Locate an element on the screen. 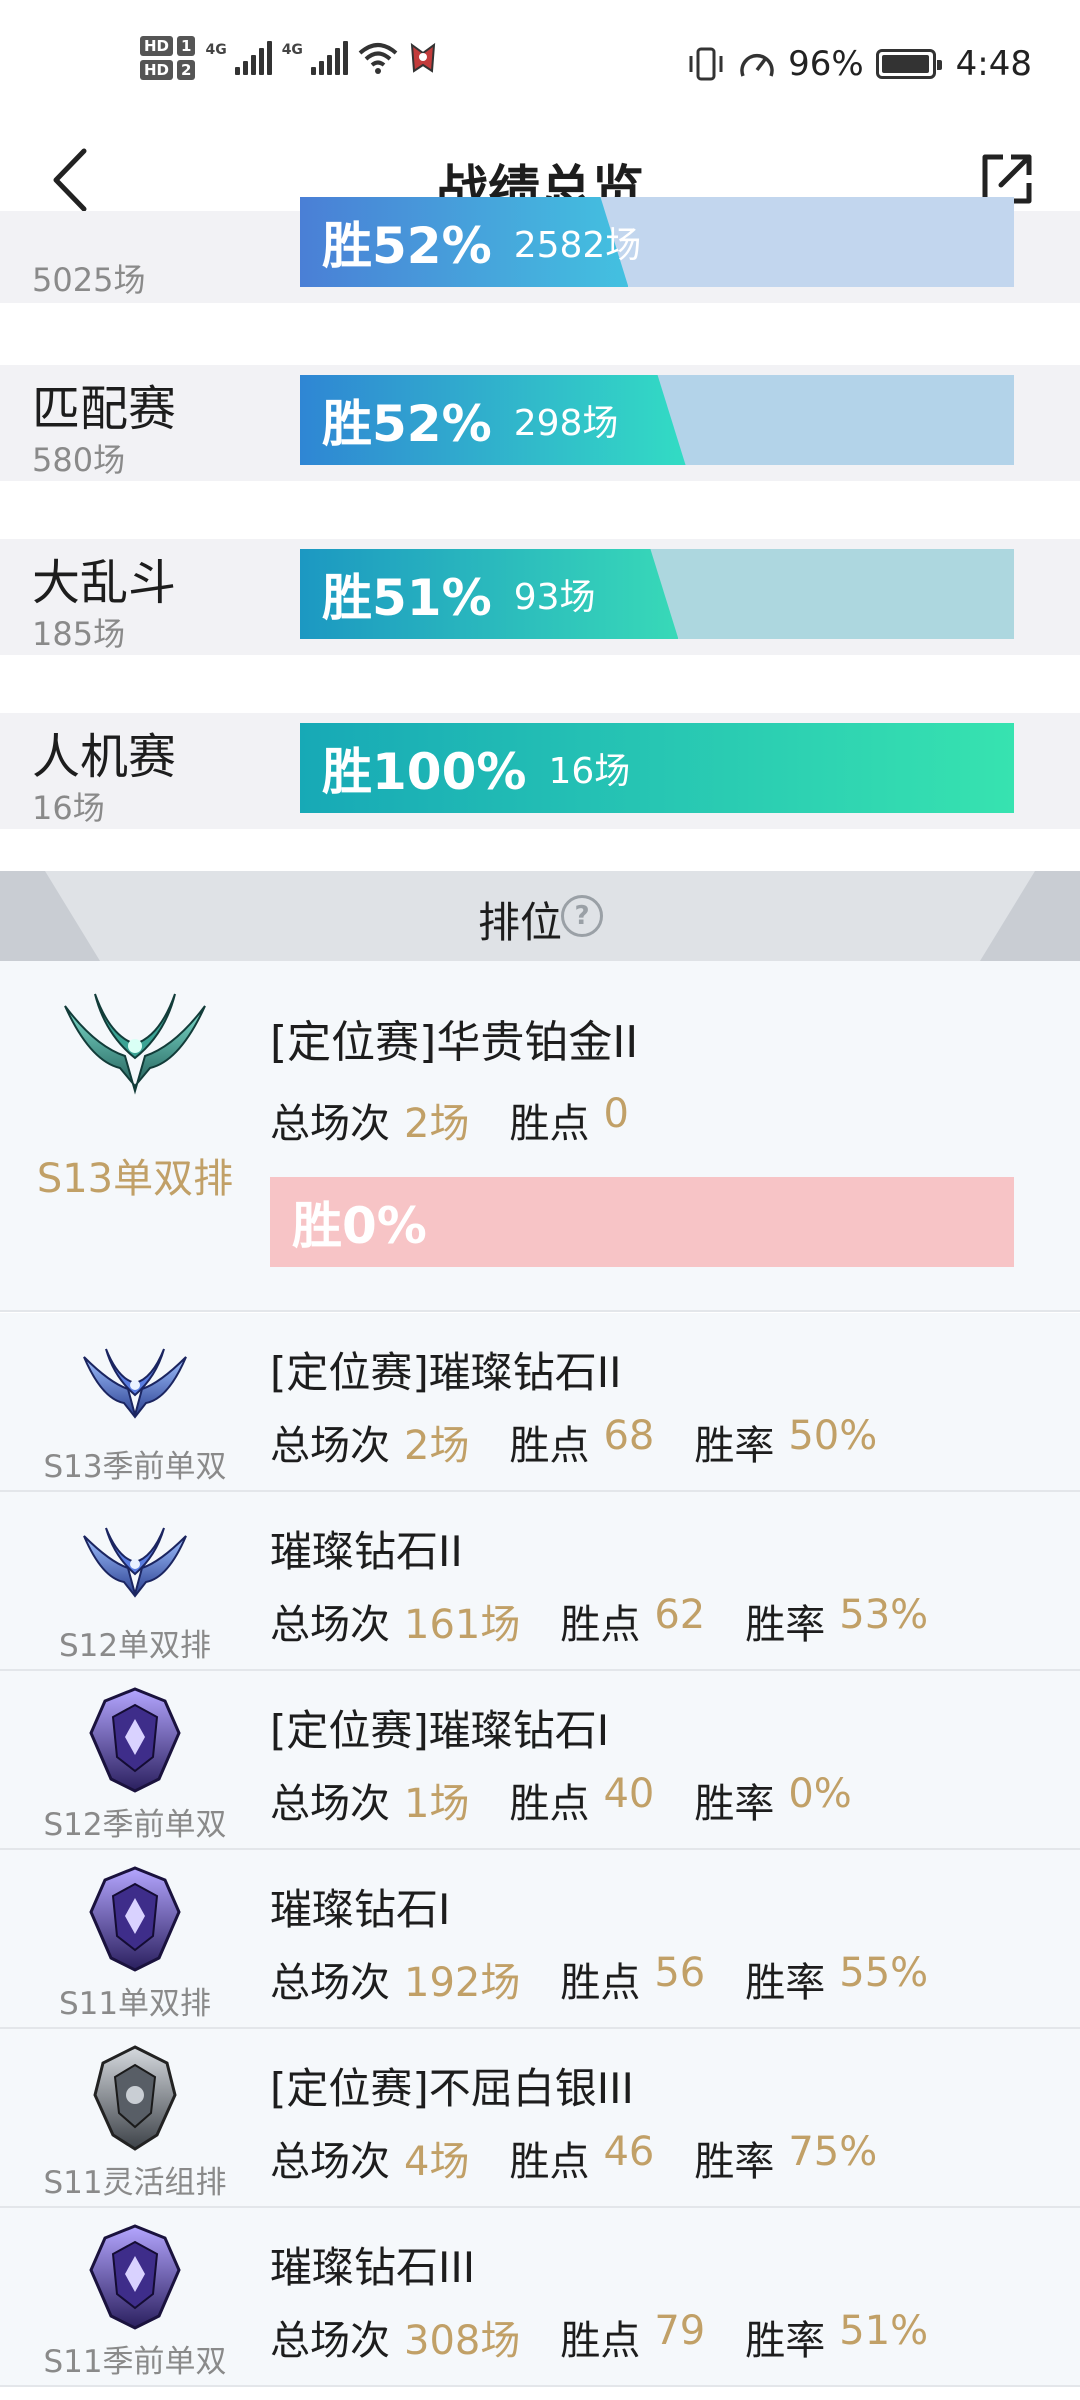 The width and height of the screenshot is (1080, 2400). winrate-value: 75% is located at coordinates (833, 2152).